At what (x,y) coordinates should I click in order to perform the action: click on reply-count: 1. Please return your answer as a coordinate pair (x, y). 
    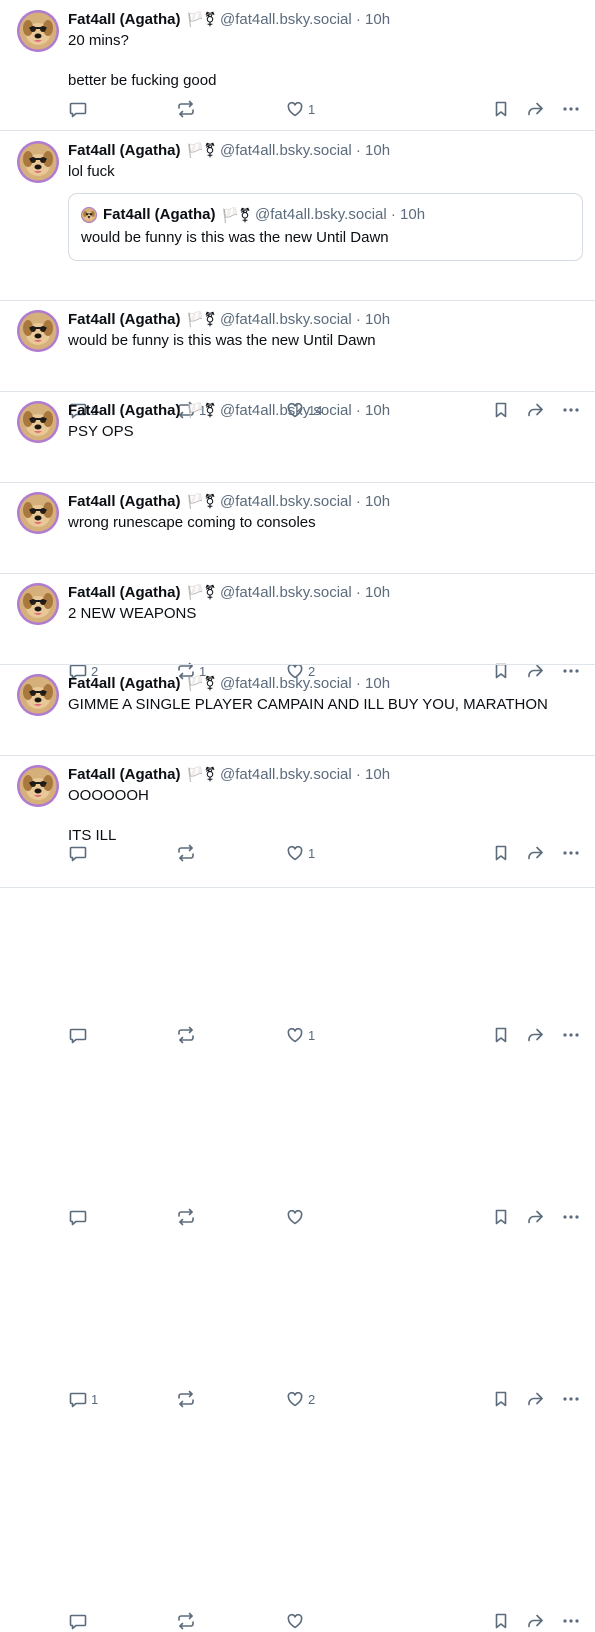
    Looking at the image, I should click on (95, 1399).